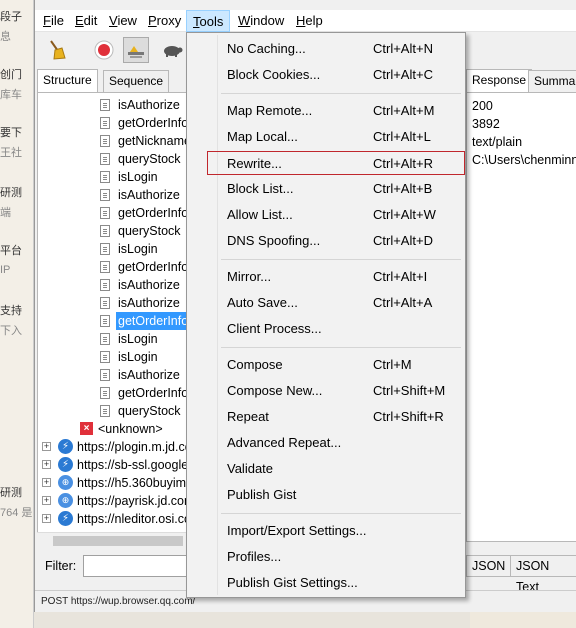  What do you see at coordinates (65, 482) in the screenshot?
I see `lock-icon: ⊕` at bounding box center [65, 482].